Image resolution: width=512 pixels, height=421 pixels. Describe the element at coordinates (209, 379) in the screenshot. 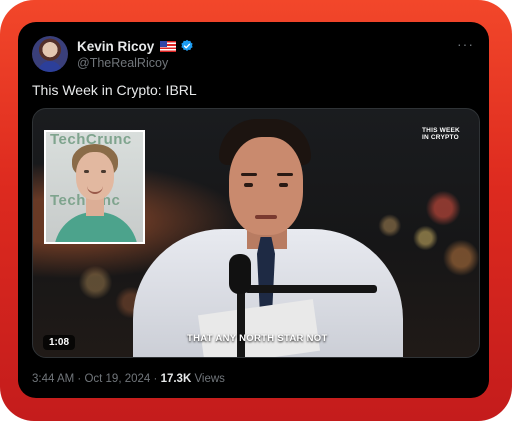

I see `views-label: Views` at that location.